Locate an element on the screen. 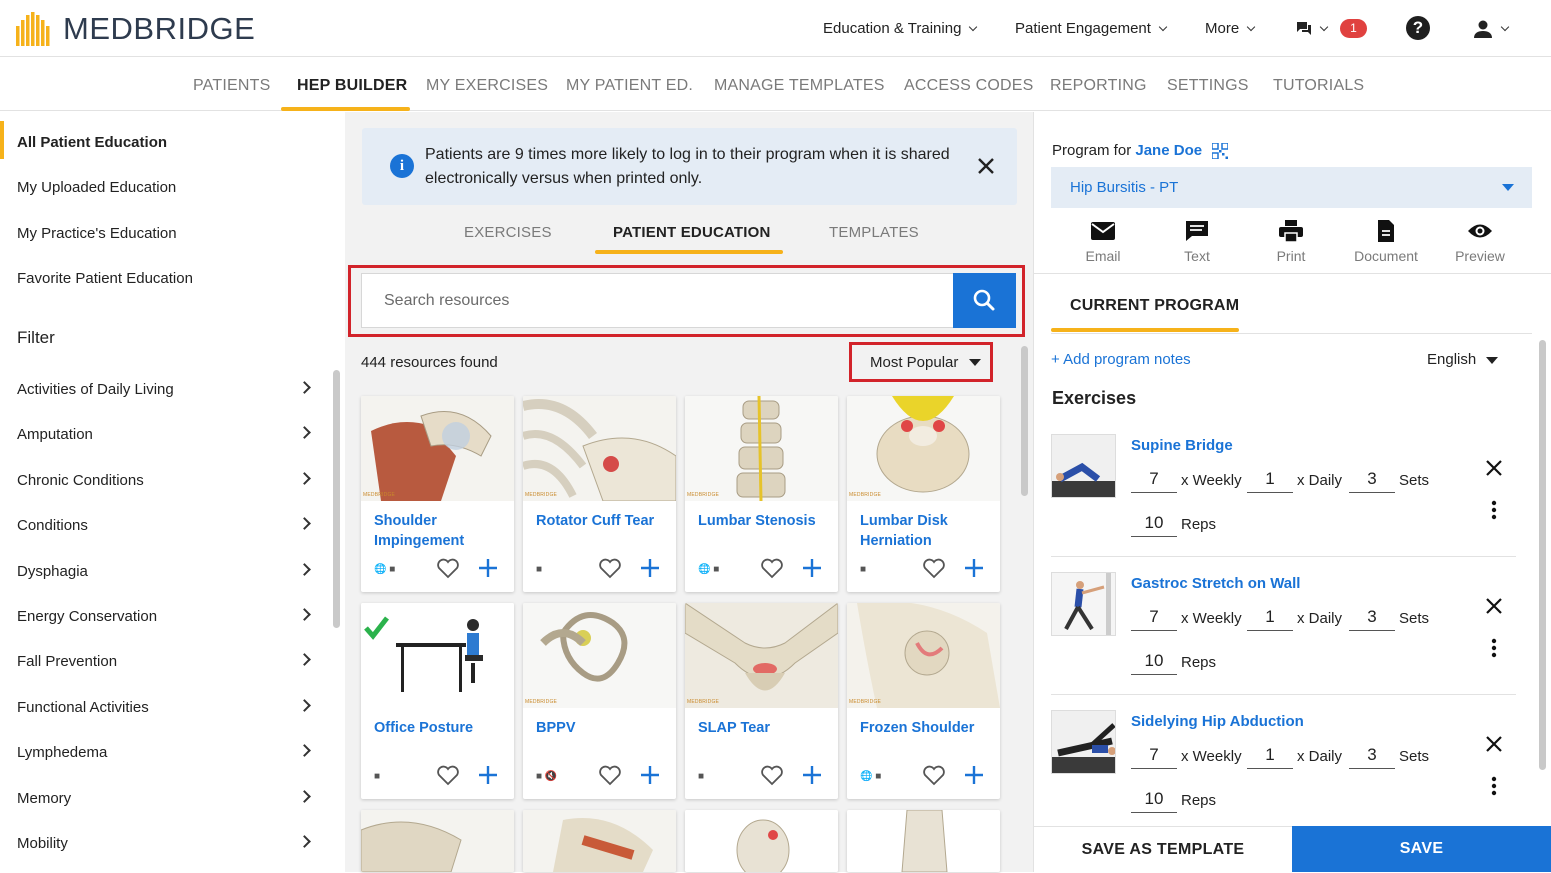  filter-activities-of-daily-living: Activities of Daily Living is located at coordinates (165, 389).